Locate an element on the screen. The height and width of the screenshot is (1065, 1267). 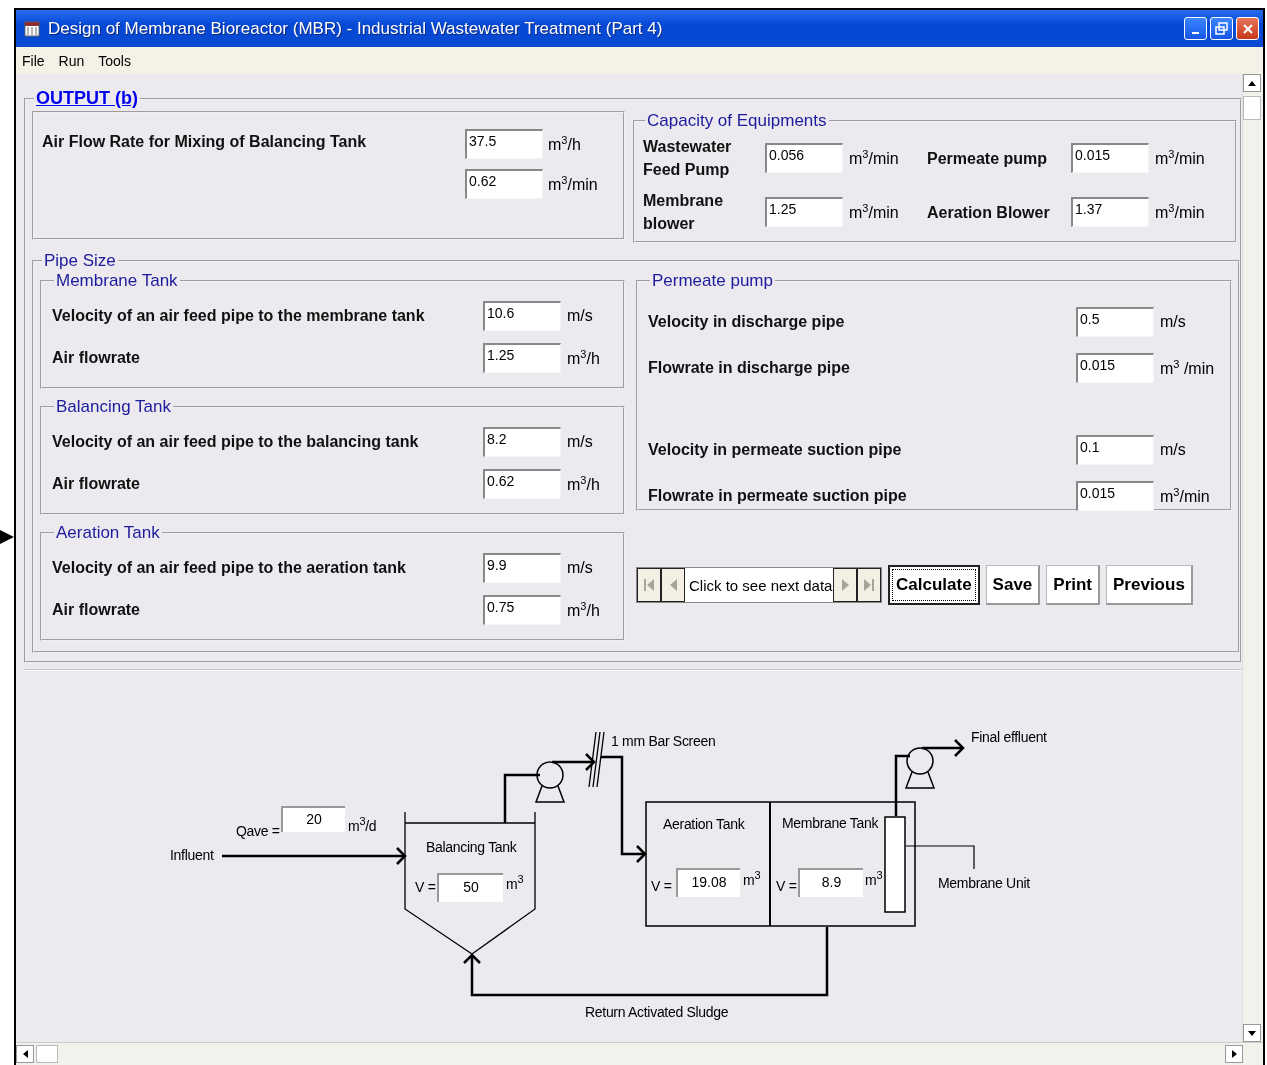
action-button: Print is located at coordinates (1073, 585).